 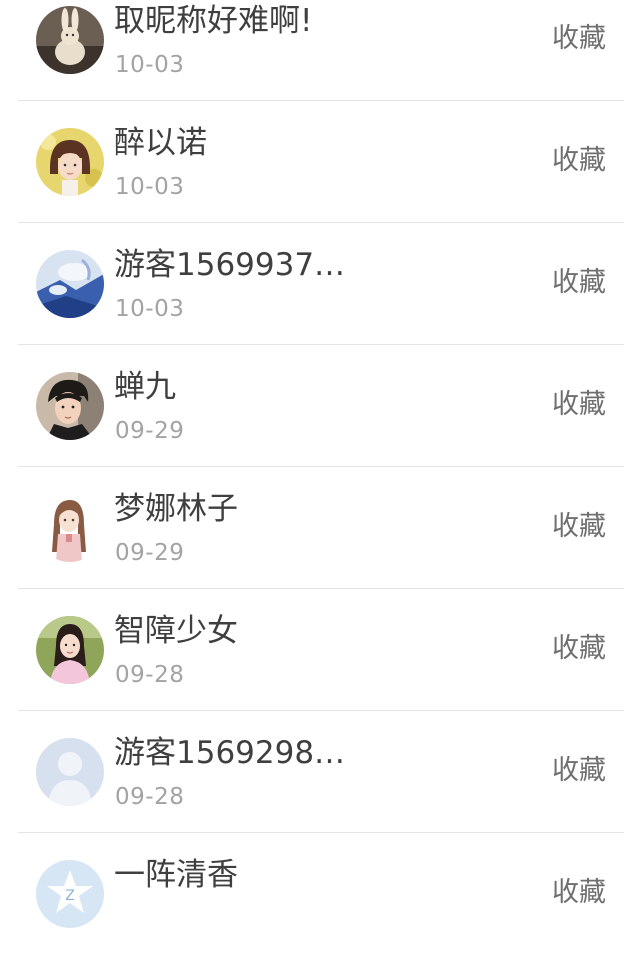 I want to click on star-avatar-icon: Z, so click(x=70, y=894).